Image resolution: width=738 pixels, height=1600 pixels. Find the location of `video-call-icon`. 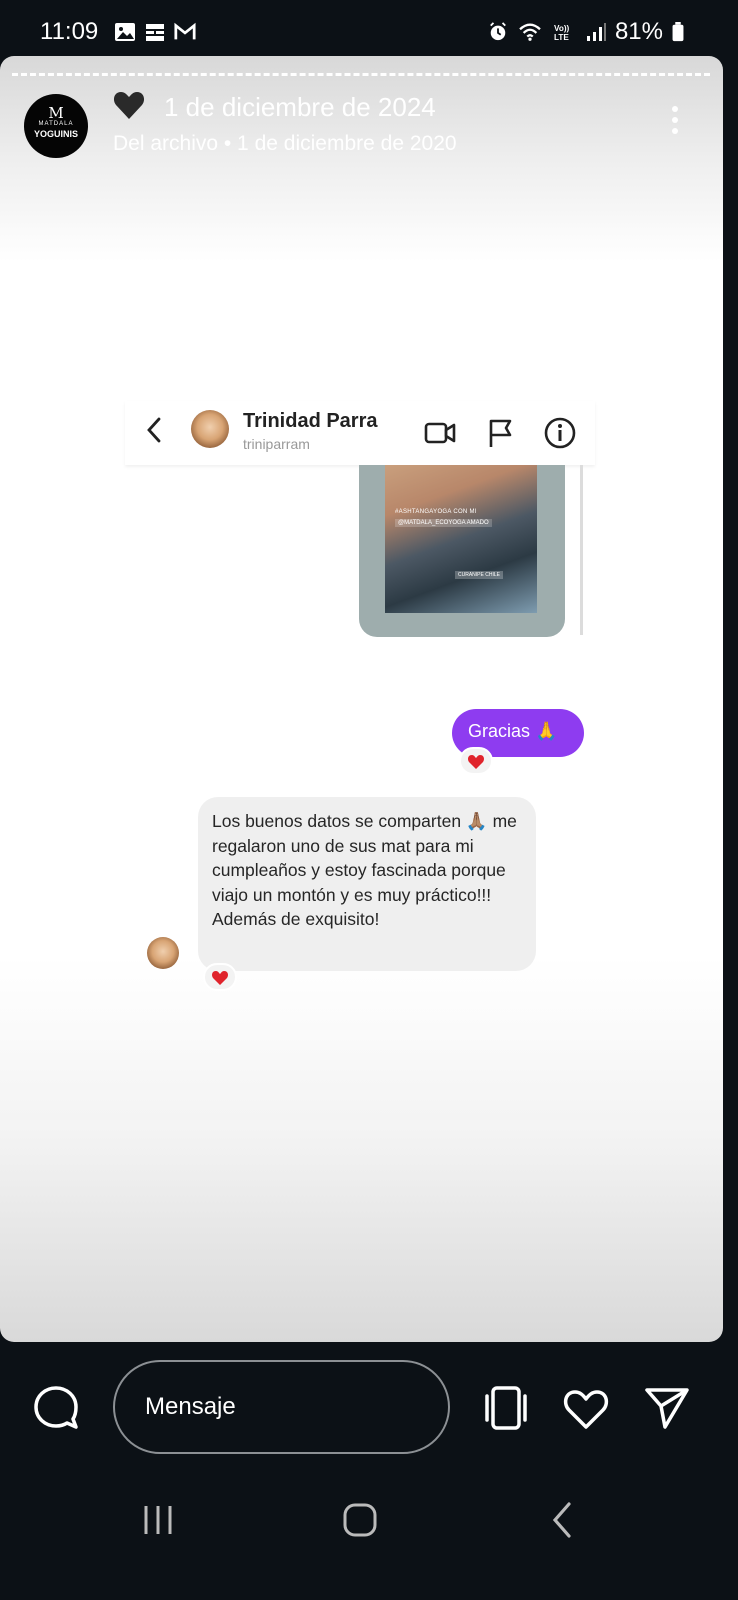

video-call-icon is located at coordinates (440, 433).